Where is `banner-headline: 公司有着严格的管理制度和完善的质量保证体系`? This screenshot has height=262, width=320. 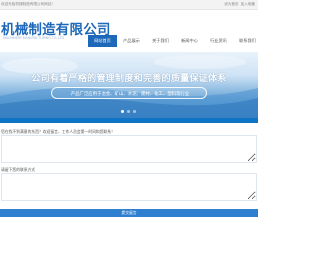
banner-headline: 公司有着严格的管理制度和完善的质量保证体系 is located at coordinates (129, 79).